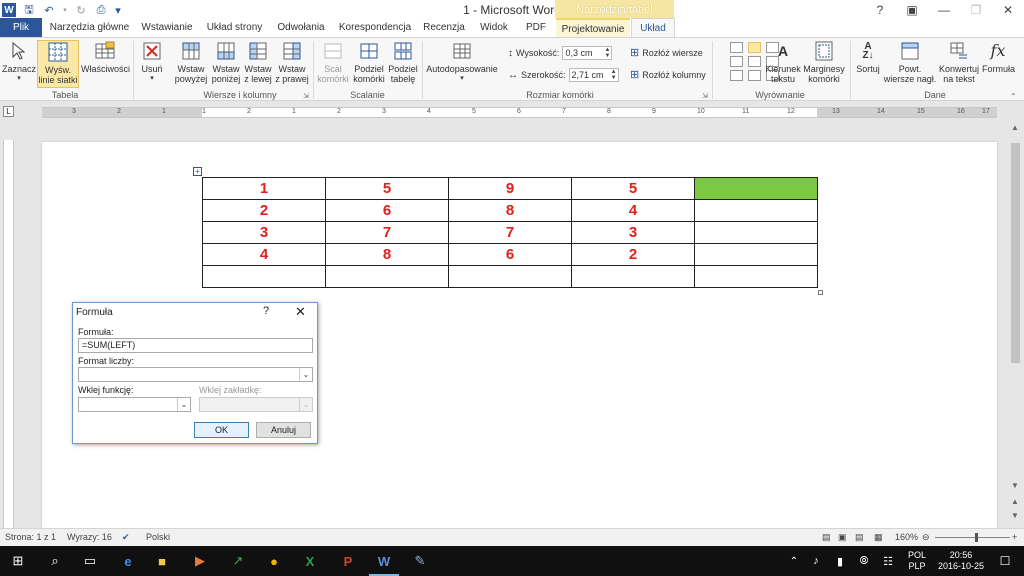 The image size is (1024, 576). What do you see at coordinates (333, 62) in the screenshot?
I see `merge-cells-button: Scal komórki` at bounding box center [333, 62].